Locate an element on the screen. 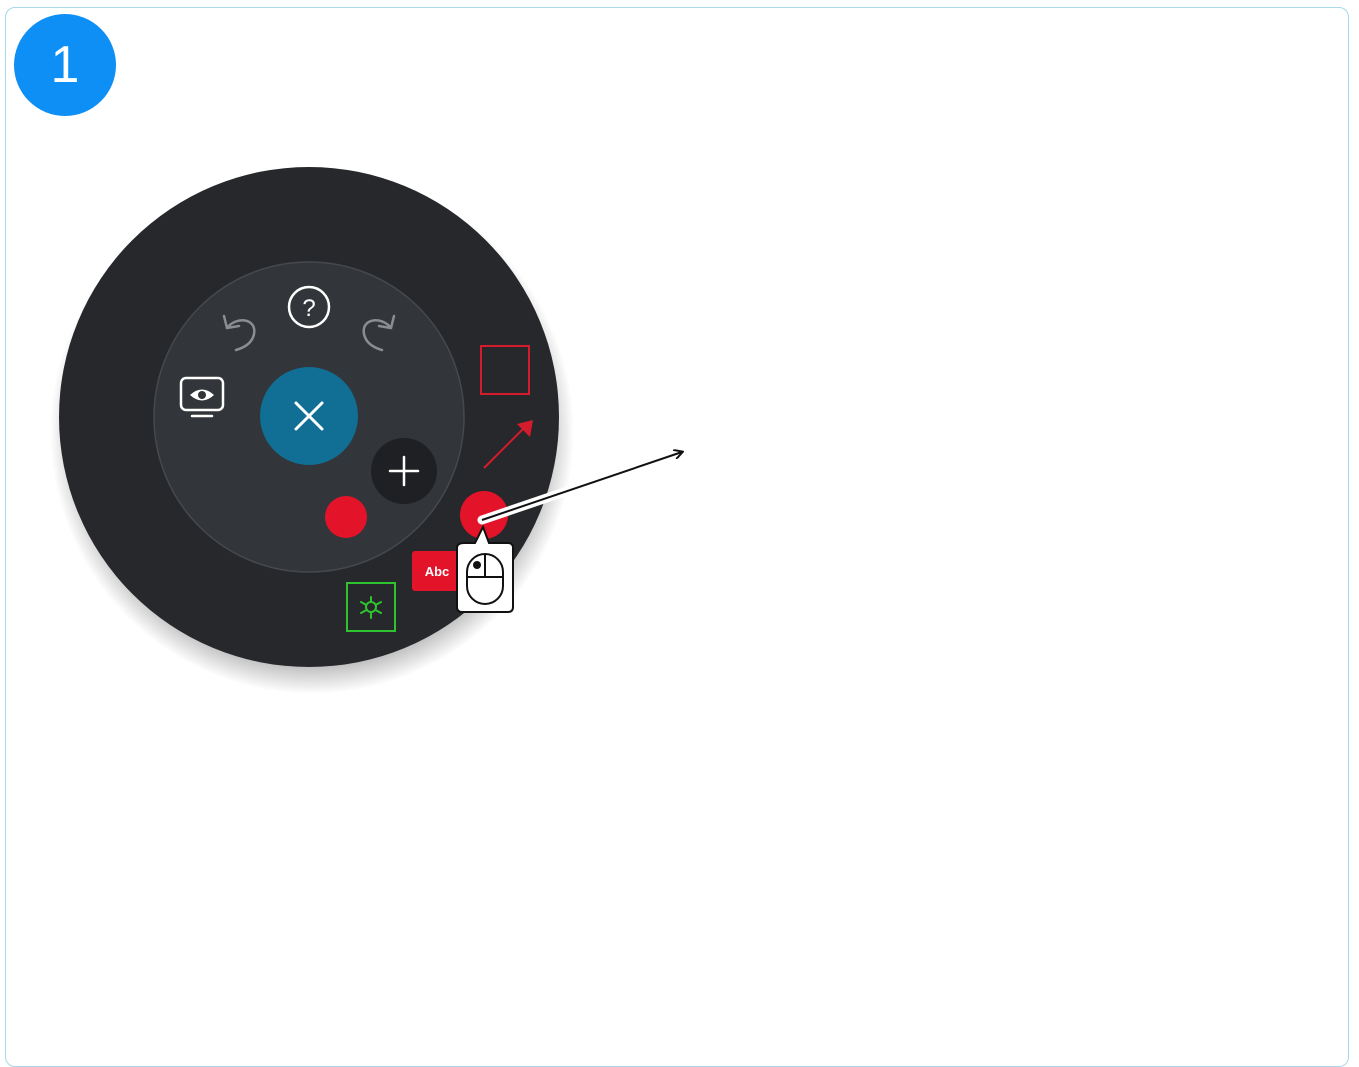 The width and height of the screenshot is (1359, 1067). text-icon-label: Abc is located at coordinates (437, 571).